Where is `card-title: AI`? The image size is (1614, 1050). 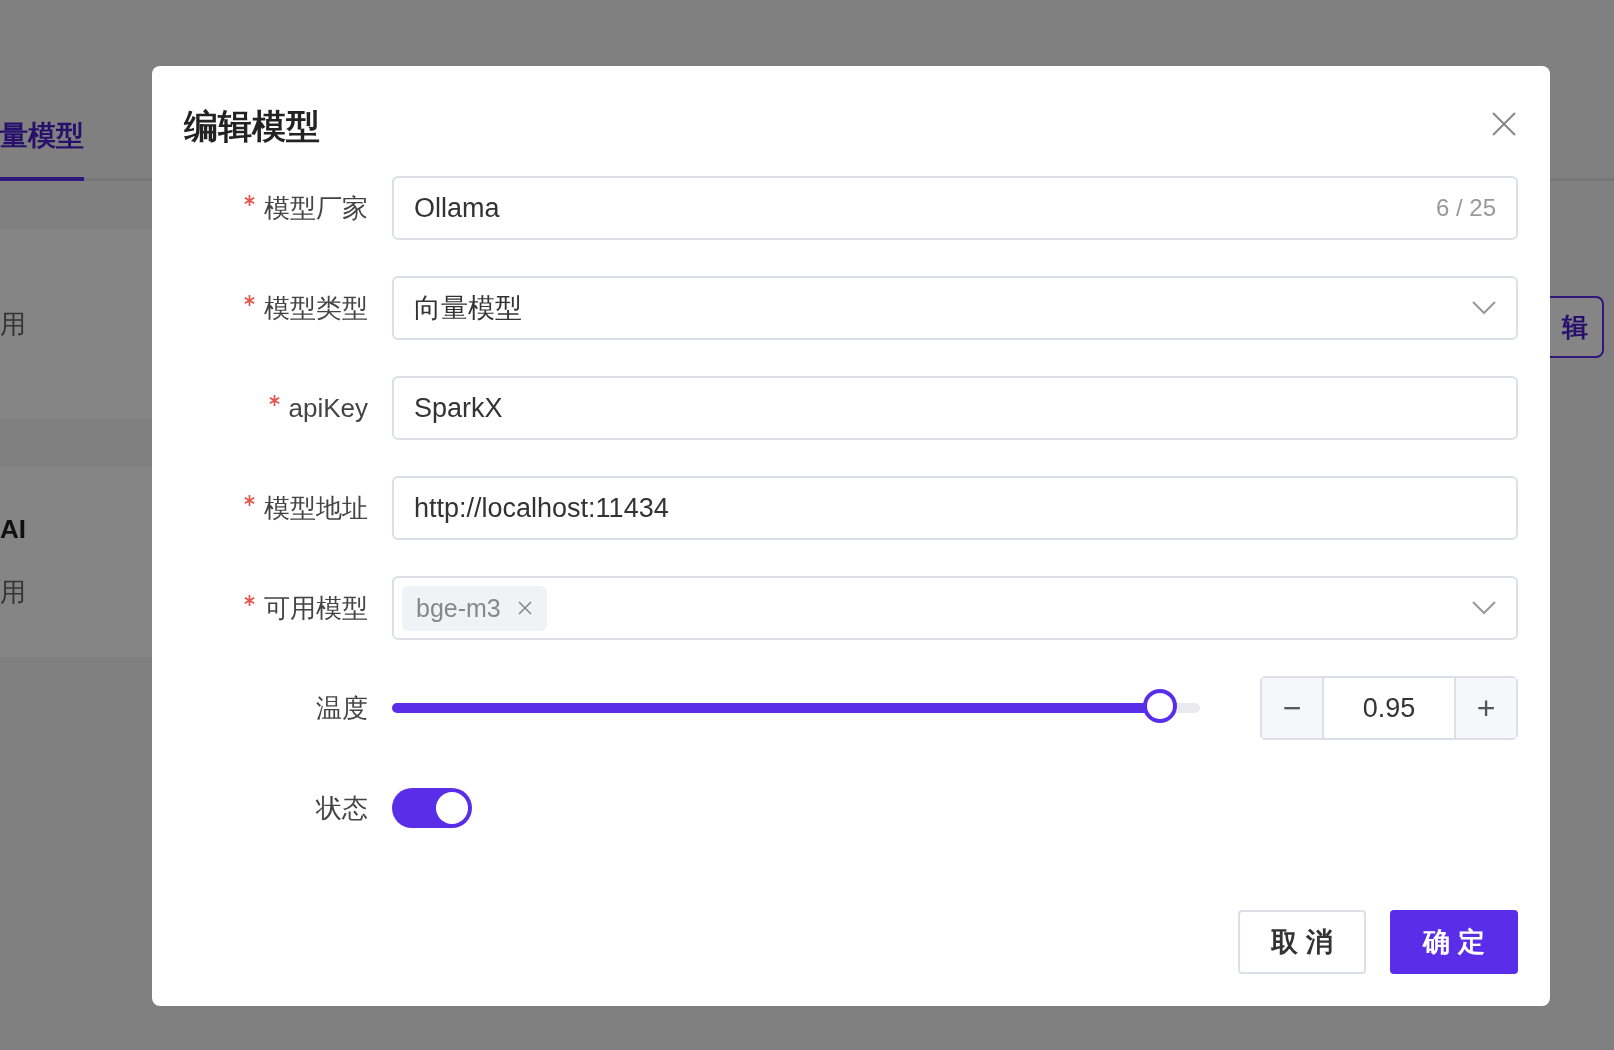 card-title: AI is located at coordinates (13, 529).